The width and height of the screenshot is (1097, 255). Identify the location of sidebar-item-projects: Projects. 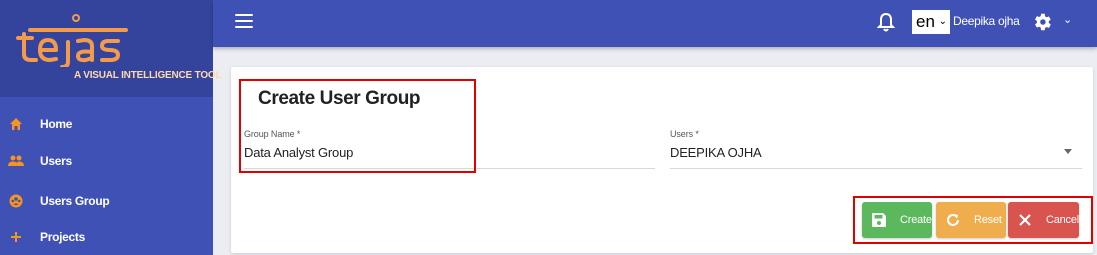
(106, 237).